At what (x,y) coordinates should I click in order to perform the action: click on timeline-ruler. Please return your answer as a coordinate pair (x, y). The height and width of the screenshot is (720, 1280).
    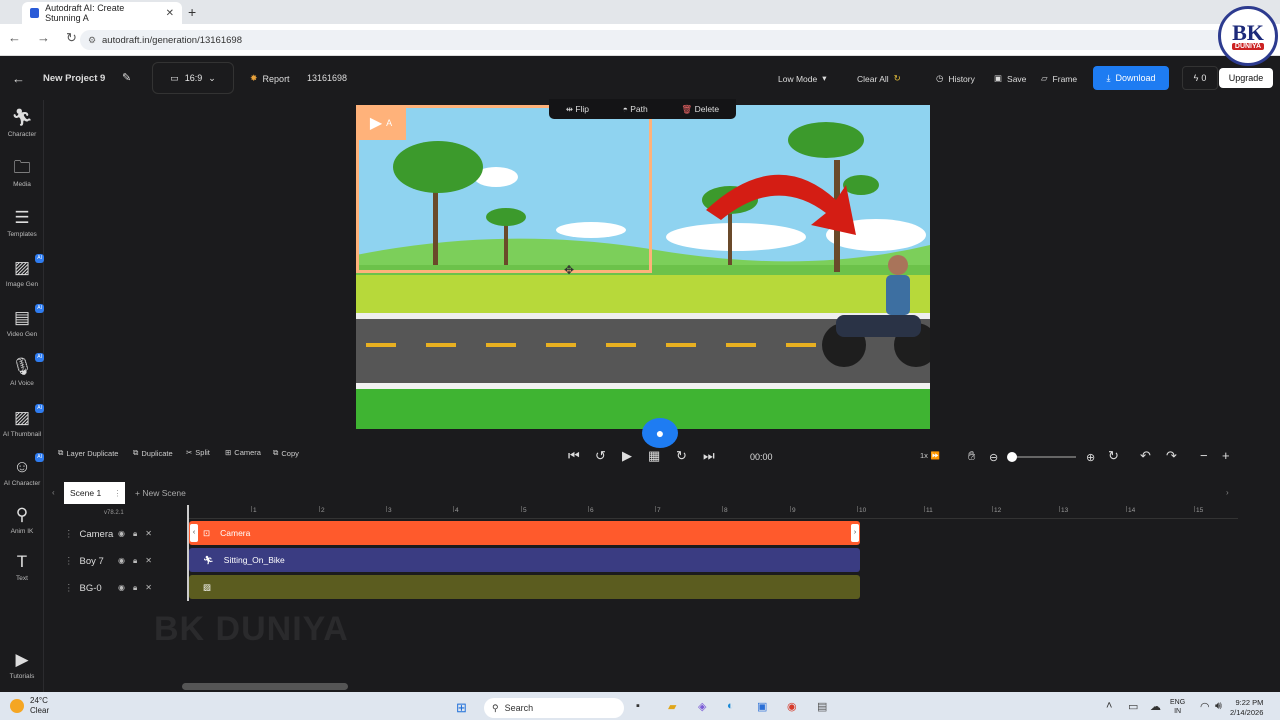
    Looking at the image, I should click on (713, 512).